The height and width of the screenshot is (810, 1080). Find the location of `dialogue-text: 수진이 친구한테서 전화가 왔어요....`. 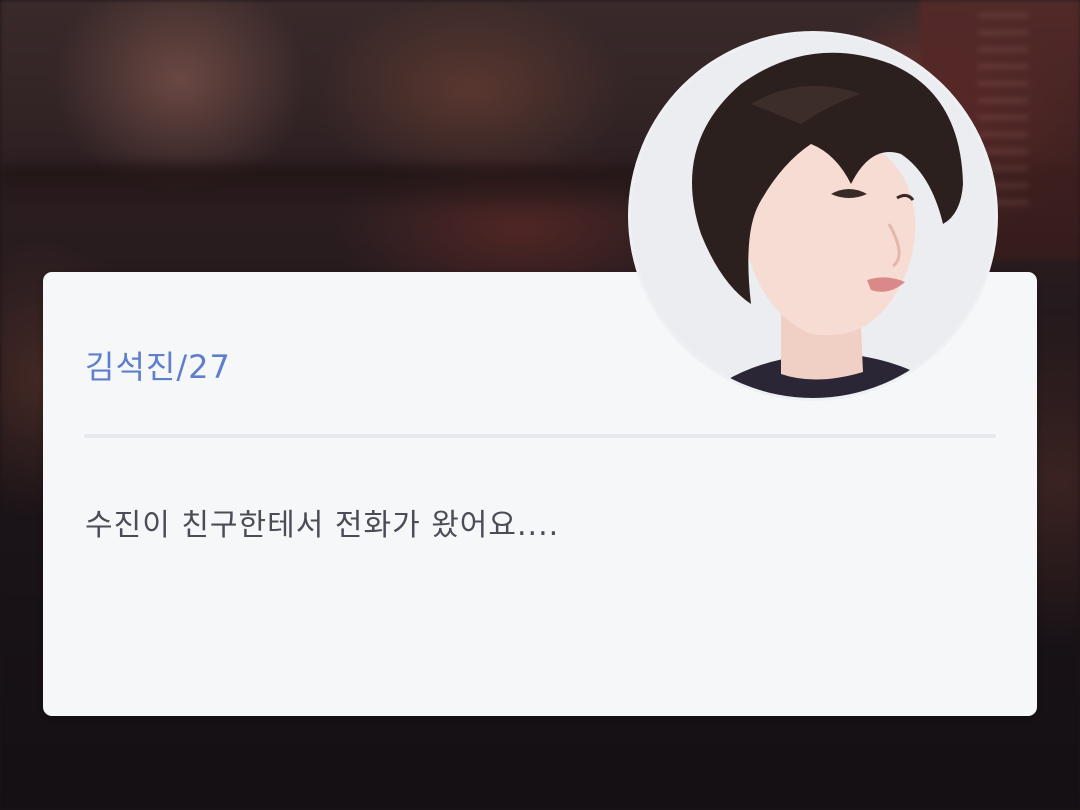

dialogue-text: 수진이 친구한테서 전화가 왔어요.... is located at coordinates (322, 525).